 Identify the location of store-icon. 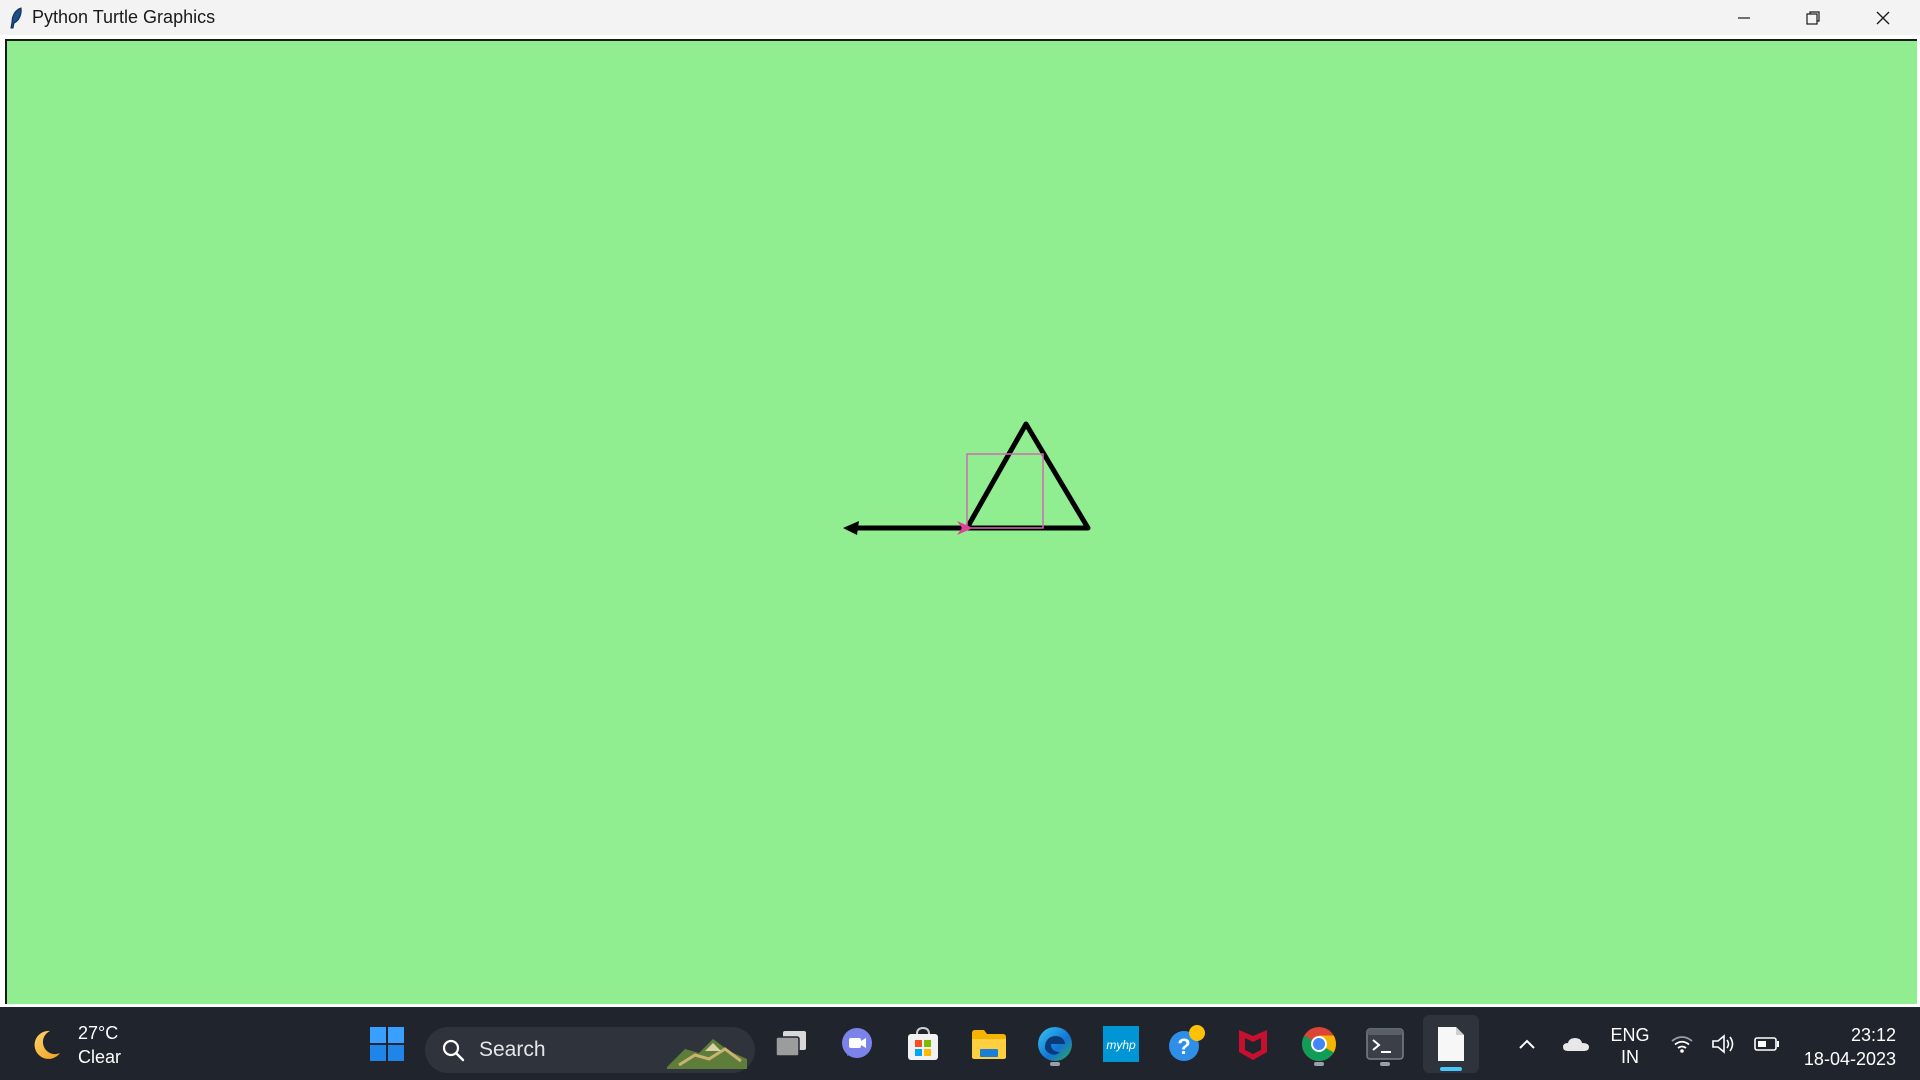
(923, 1043).